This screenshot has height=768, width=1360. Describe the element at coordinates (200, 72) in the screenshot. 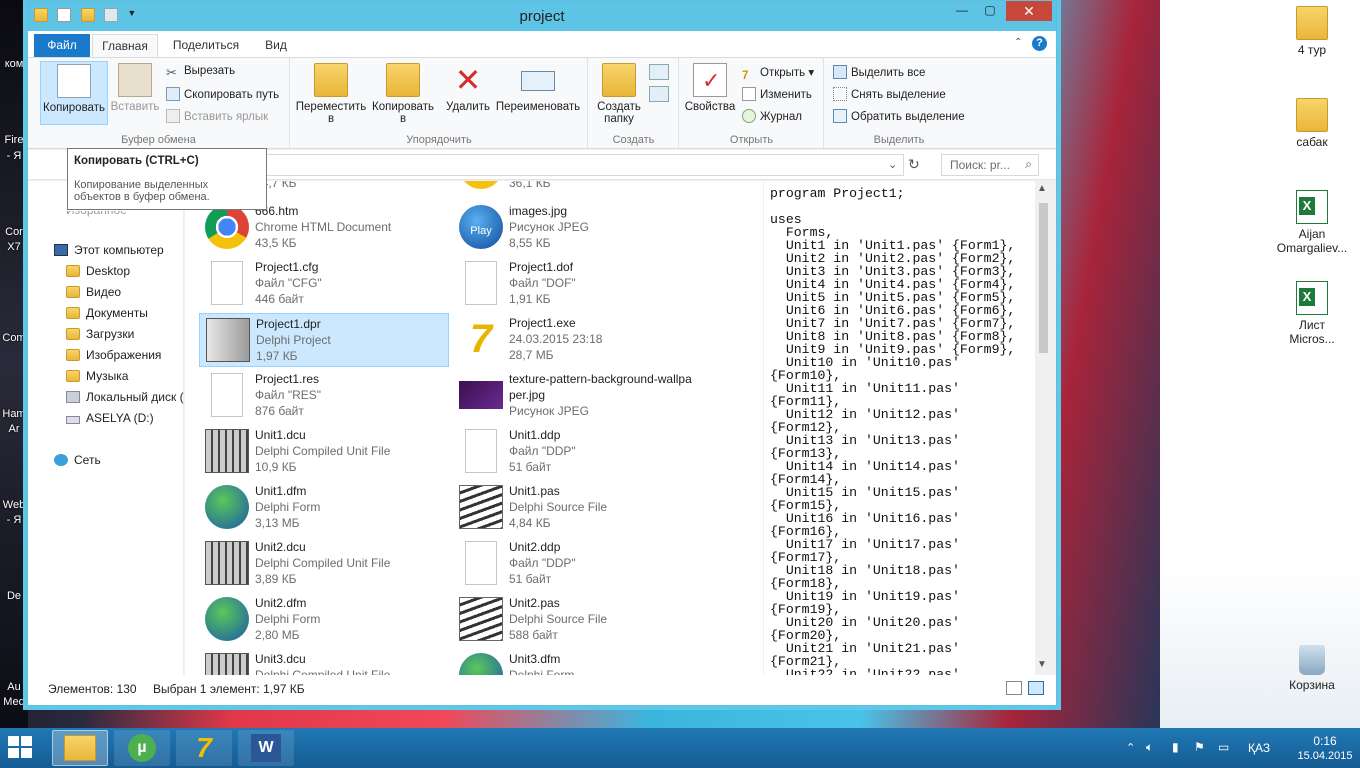

I see `cut-button: ✂ Вырезать` at that location.